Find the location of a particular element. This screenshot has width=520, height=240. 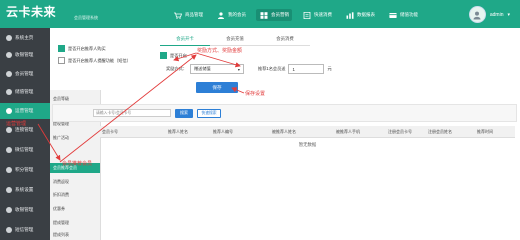

arrow-to-save is located at coordinates (238, 90).